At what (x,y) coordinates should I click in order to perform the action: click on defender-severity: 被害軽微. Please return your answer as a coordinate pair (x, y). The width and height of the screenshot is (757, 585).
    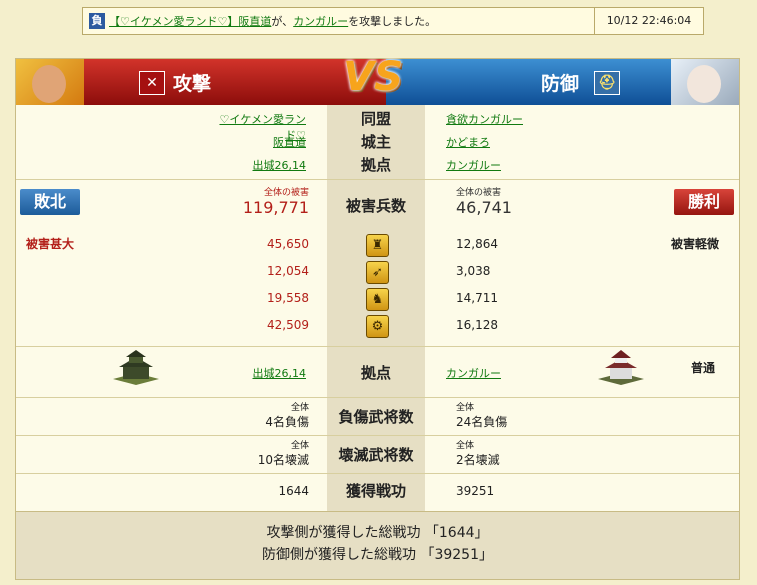
    Looking at the image, I should click on (695, 244).